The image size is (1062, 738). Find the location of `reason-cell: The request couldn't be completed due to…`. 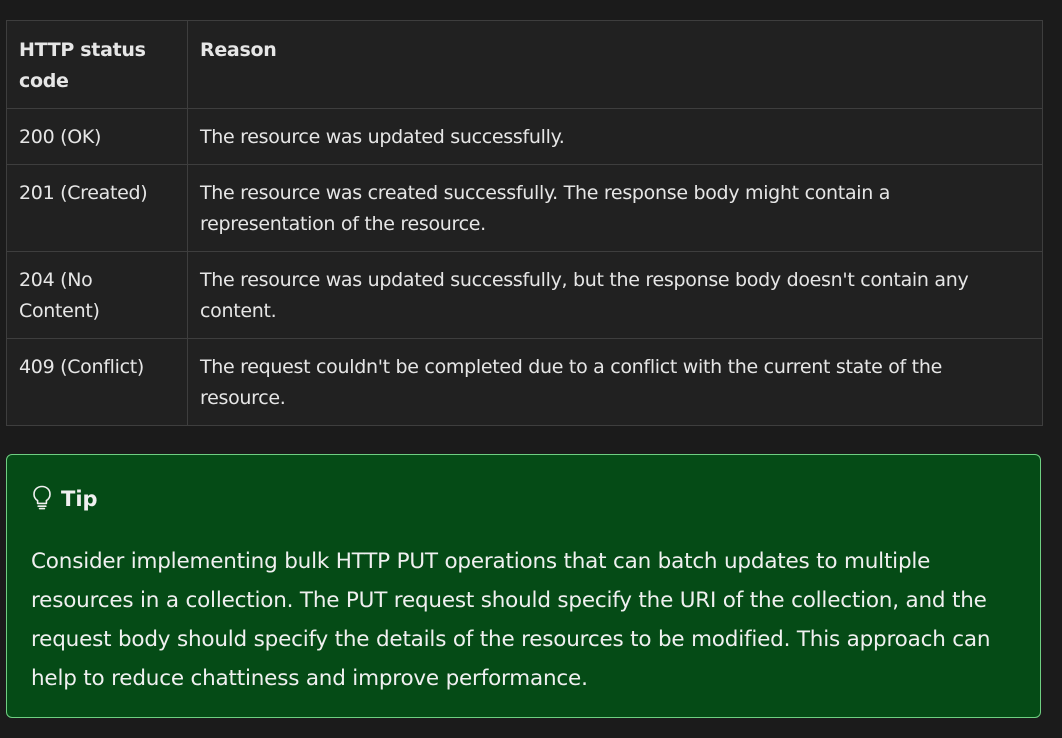

reason-cell: The request couldn't be completed due to… is located at coordinates (615, 382).